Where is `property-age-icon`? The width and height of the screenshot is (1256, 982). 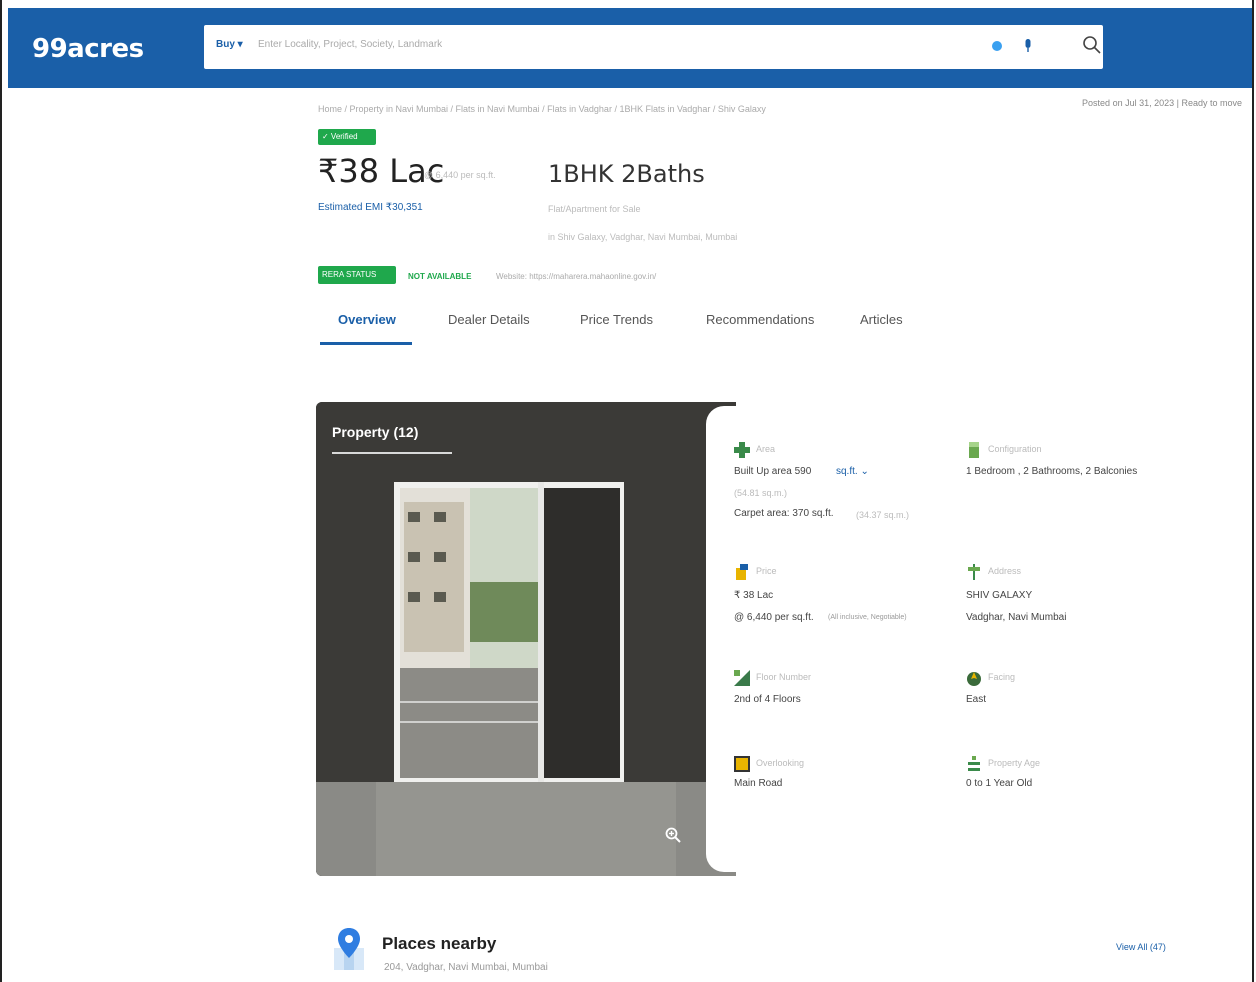
property-age-icon is located at coordinates (974, 763).